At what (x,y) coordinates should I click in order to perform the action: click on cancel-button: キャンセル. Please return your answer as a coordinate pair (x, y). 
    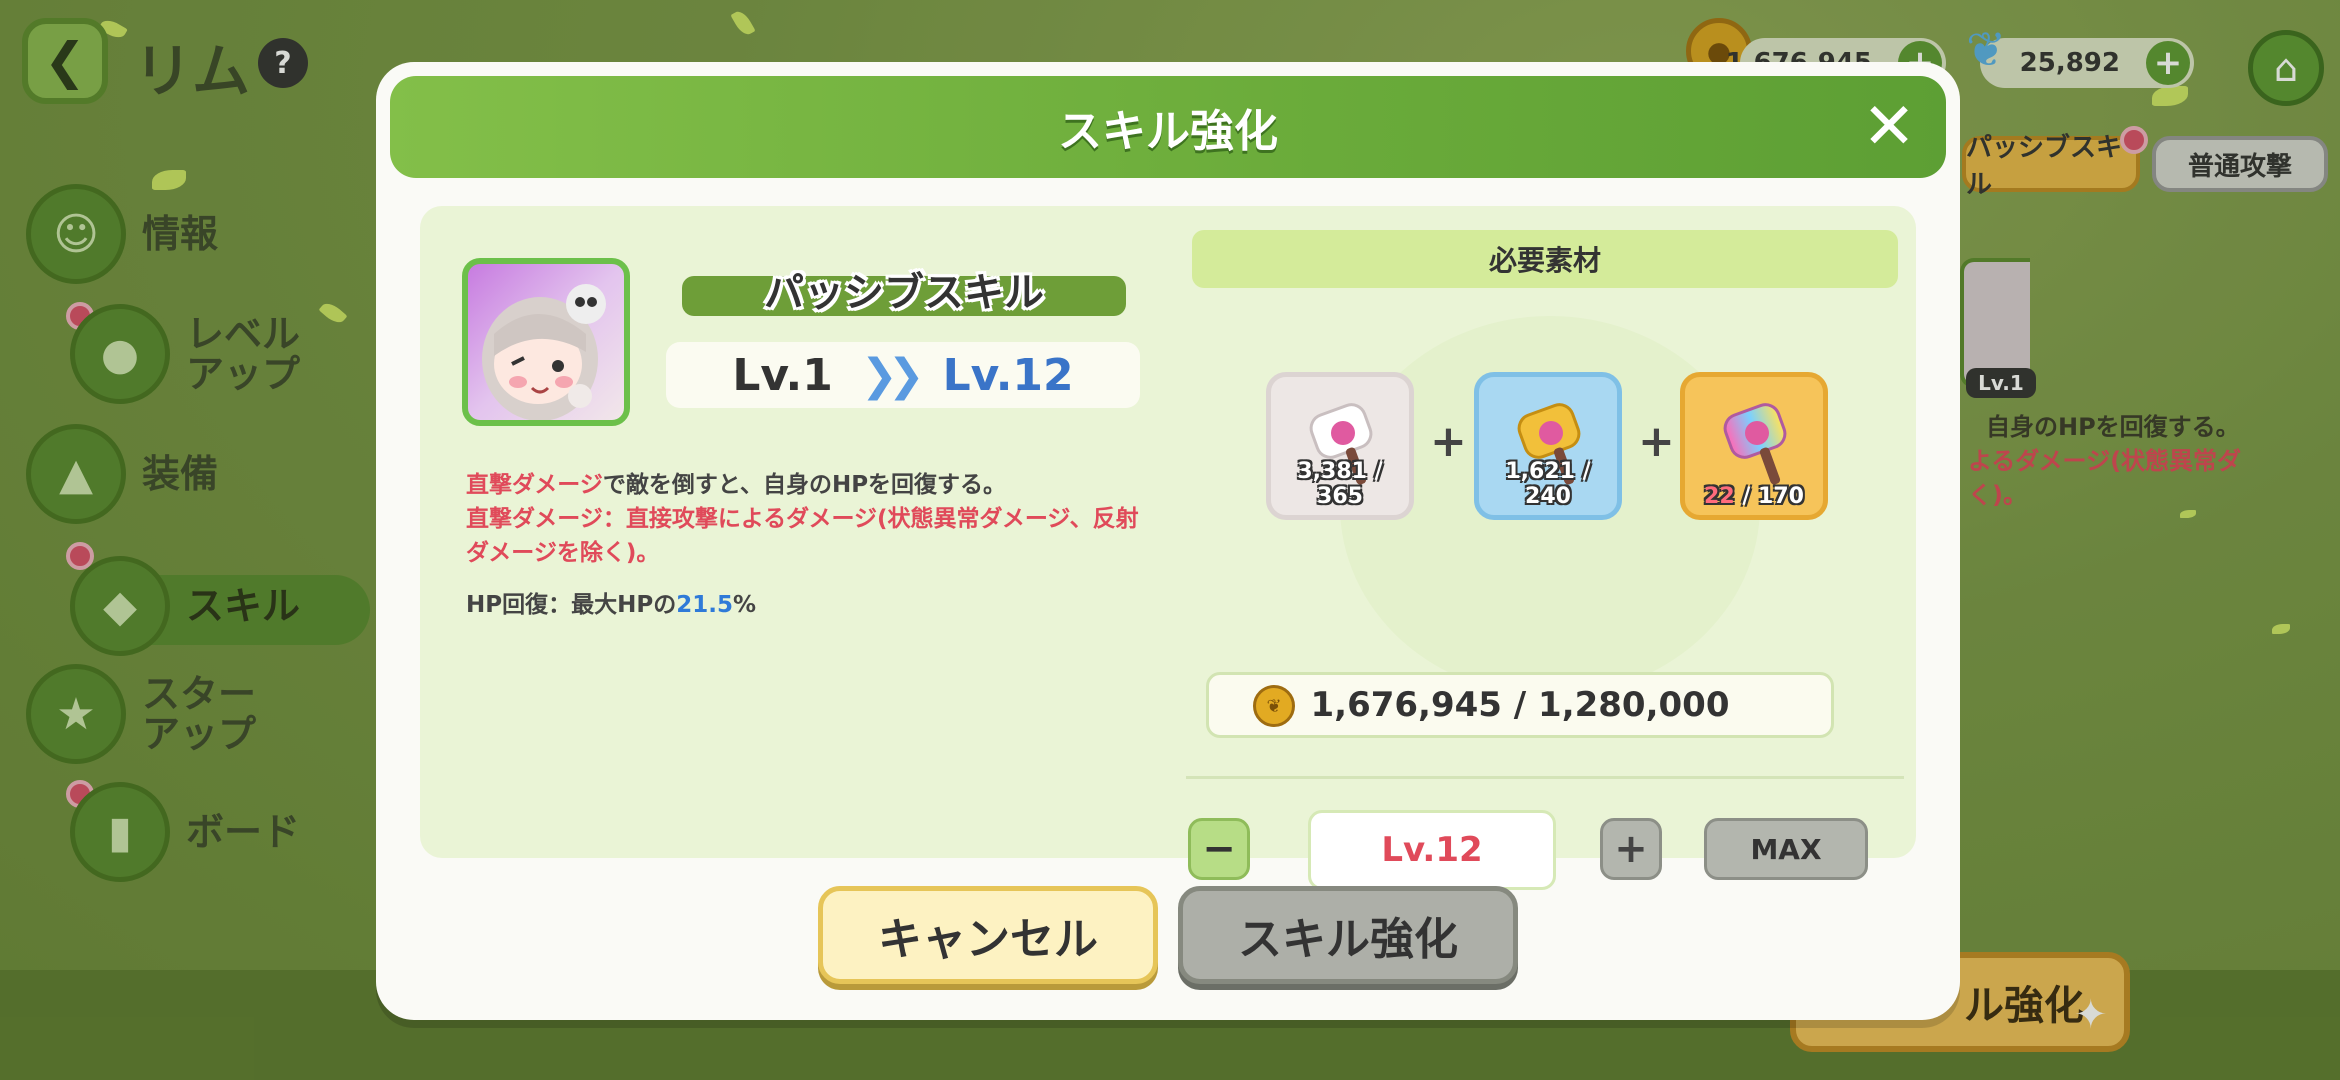
    Looking at the image, I should click on (988, 935).